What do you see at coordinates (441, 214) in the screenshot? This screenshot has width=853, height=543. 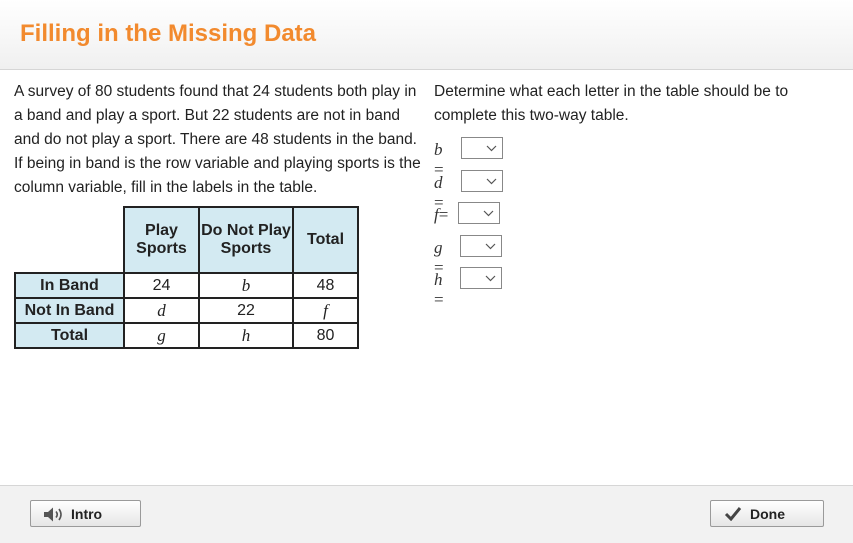 I see `answer-label-f: f=` at bounding box center [441, 214].